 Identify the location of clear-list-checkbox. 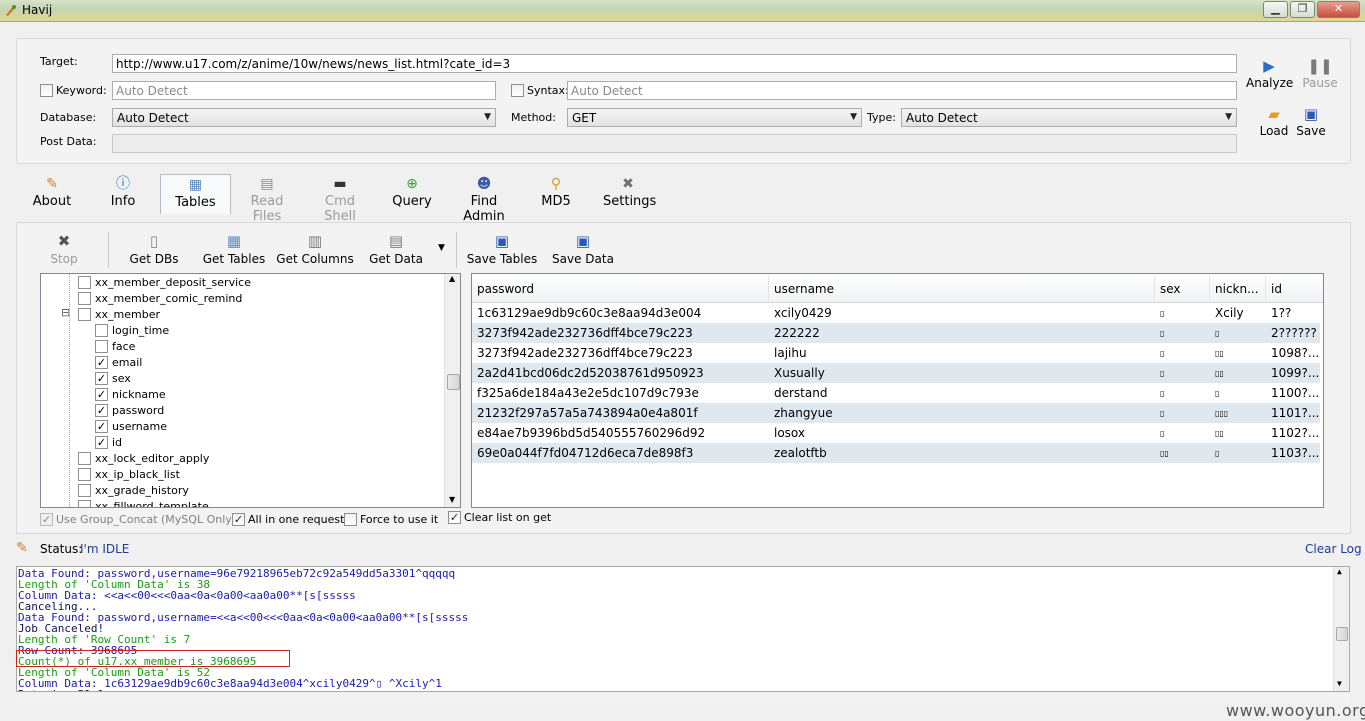
(454, 517).